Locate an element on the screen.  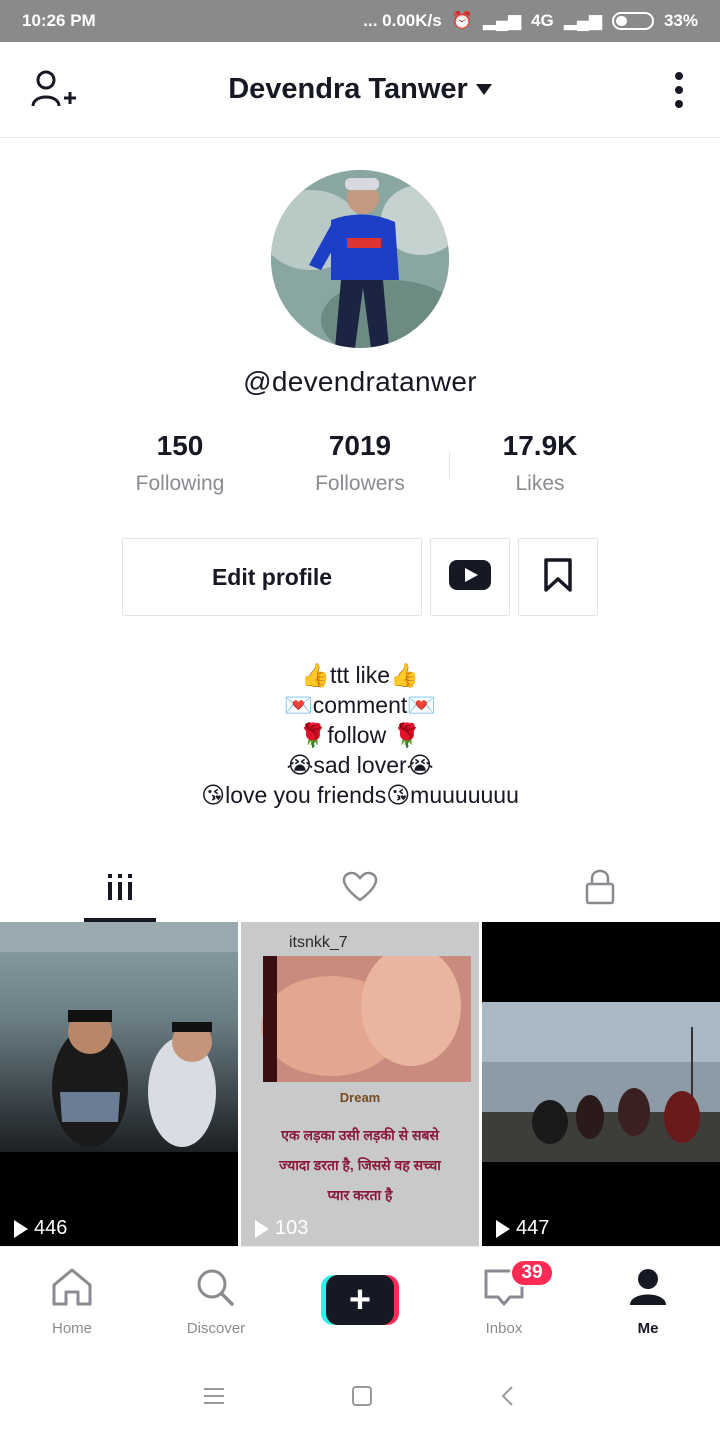
nav-me: Me is located at coordinates (648, 1301).